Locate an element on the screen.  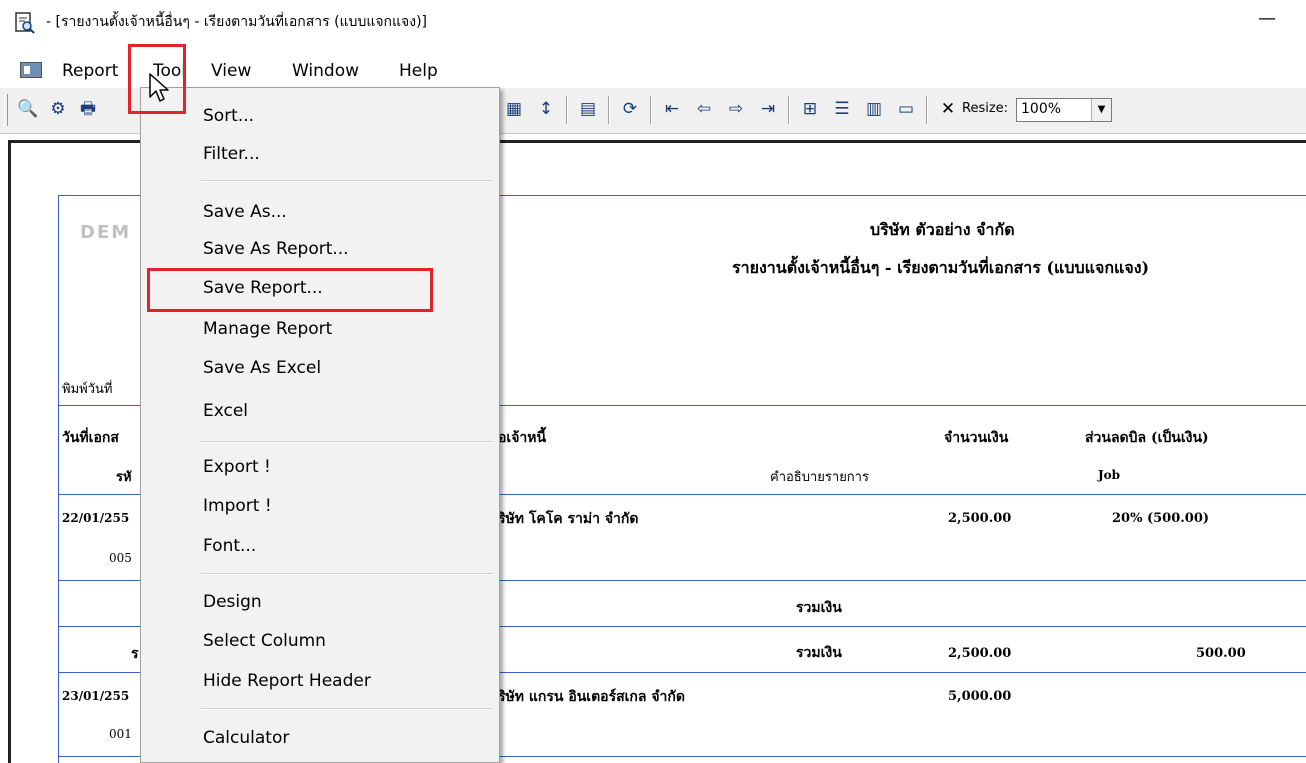
menu-item-export: Export ! is located at coordinates (320, 467).